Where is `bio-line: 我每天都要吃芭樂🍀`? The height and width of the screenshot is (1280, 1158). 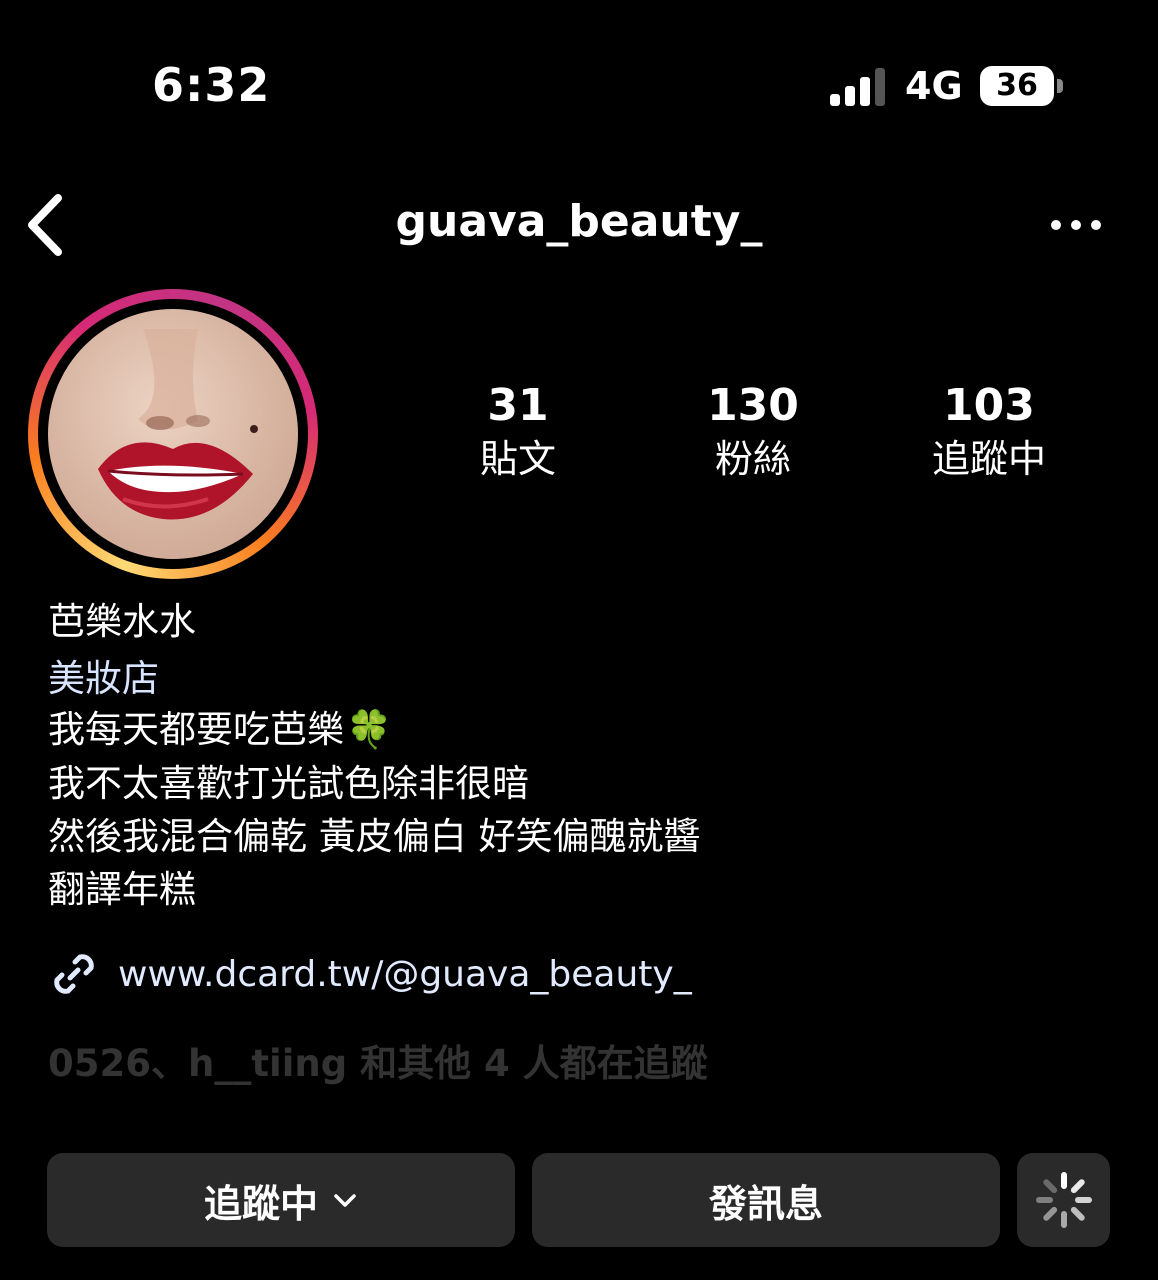 bio-line: 我每天都要吃芭樂🍀 is located at coordinates (220, 730).